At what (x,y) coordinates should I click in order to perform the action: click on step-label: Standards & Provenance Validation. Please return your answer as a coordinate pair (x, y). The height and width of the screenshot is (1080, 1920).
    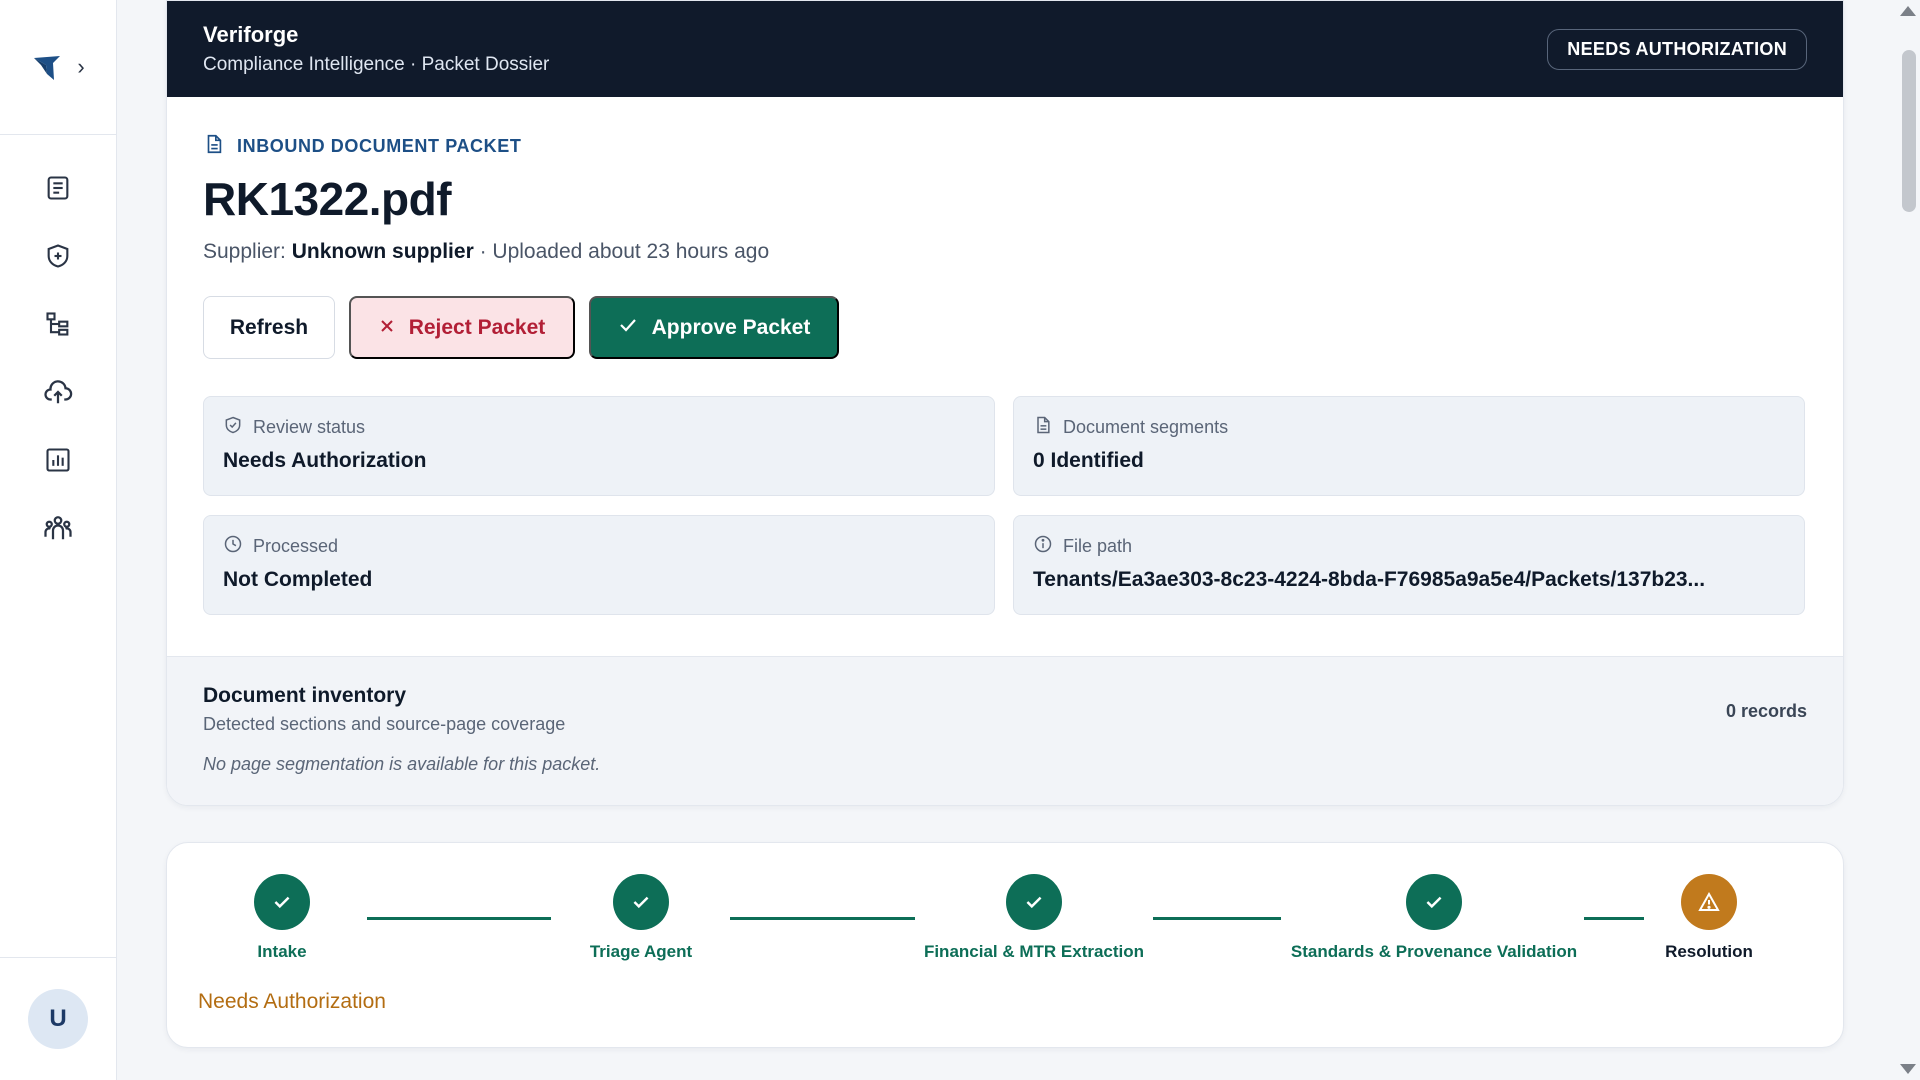
    Looking at the image, I should click on (1434, 951).